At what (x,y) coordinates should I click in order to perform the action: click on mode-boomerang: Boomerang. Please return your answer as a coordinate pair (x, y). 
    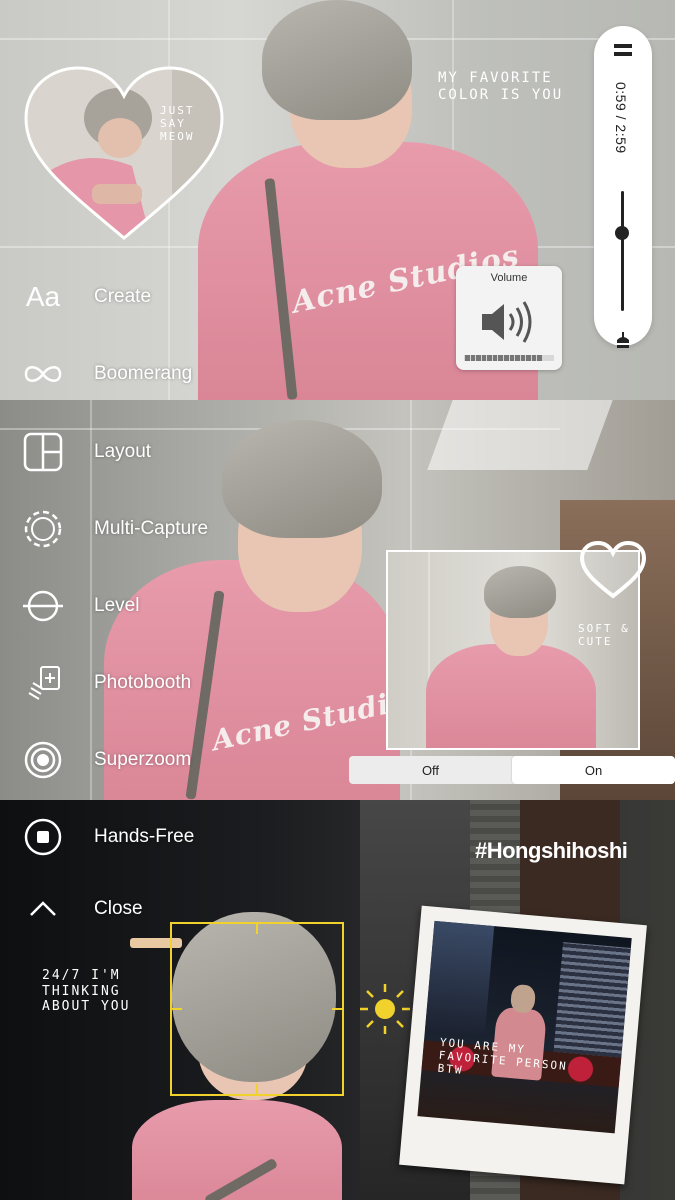
    Looking at the image, I should click on (107, 374).